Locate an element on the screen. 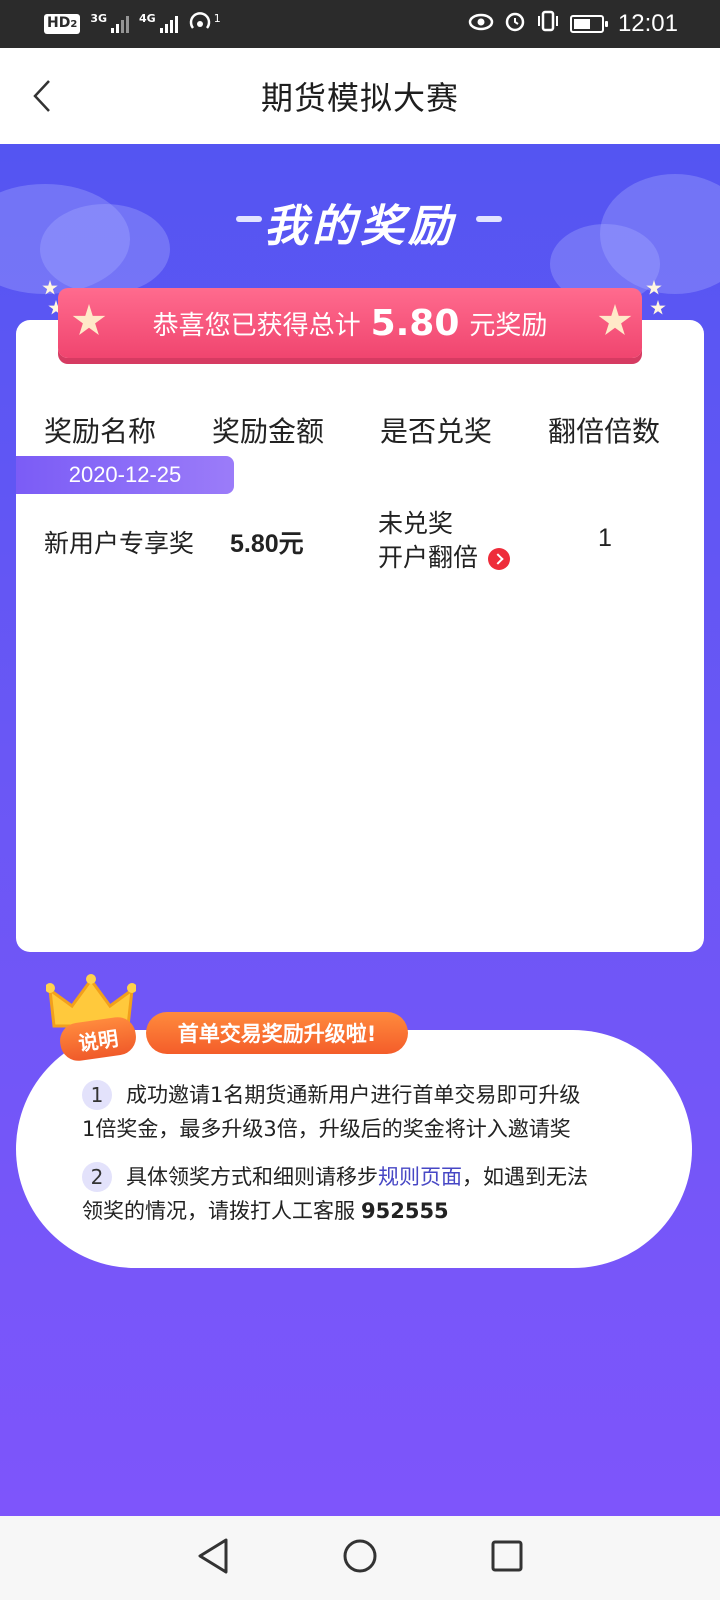 This screenshot has width=720, height=1600. rule-1-text: 成功邀请1名期货通新用户进行首单交易即可升级 is located at coordinates (353, 1095).